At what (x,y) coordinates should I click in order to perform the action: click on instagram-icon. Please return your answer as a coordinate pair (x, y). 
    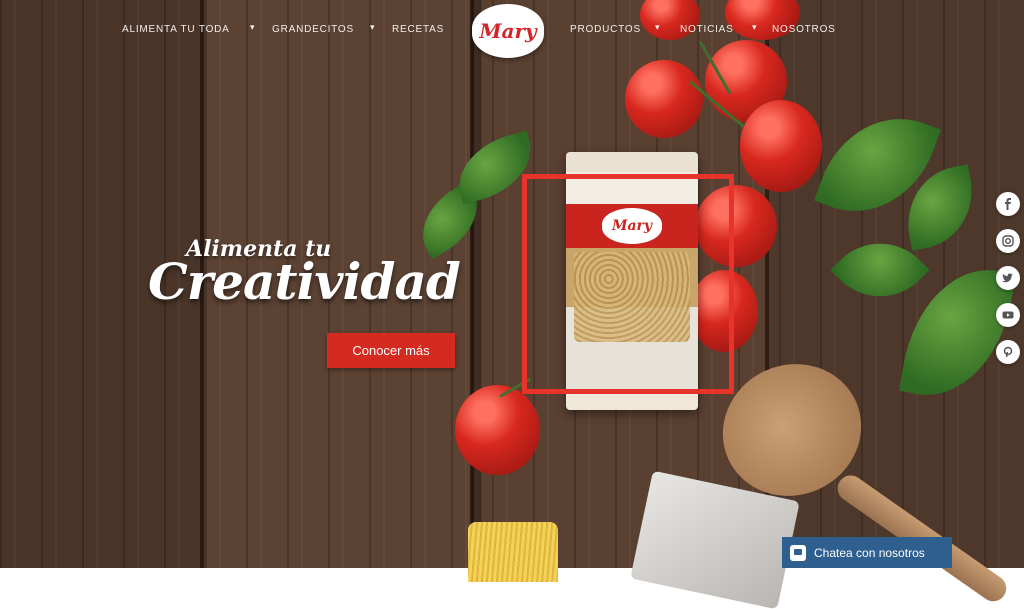
    Looking at the image, I should click on (1008, 241).